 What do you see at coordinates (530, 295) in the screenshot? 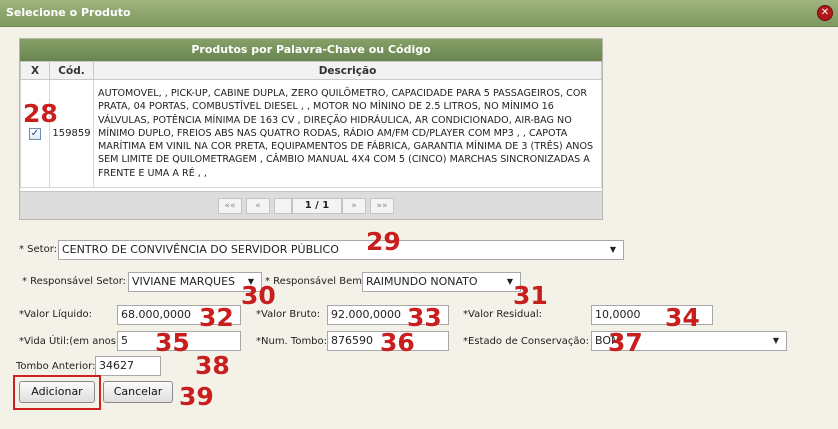
I see `marker-31: 31` at bounding box center [530, 295].